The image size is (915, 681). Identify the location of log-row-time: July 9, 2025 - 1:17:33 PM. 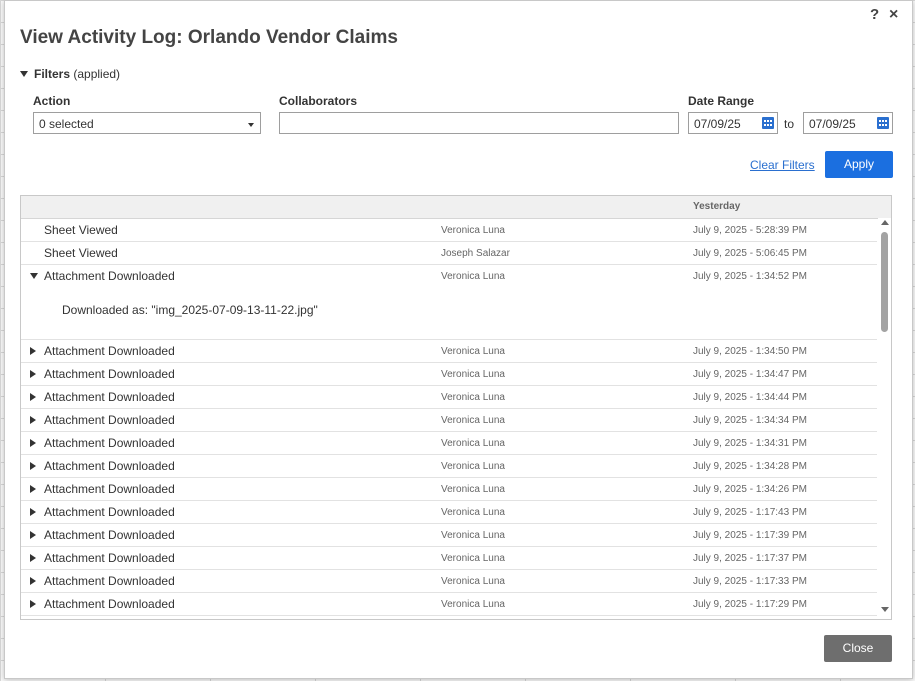
(750, 581).